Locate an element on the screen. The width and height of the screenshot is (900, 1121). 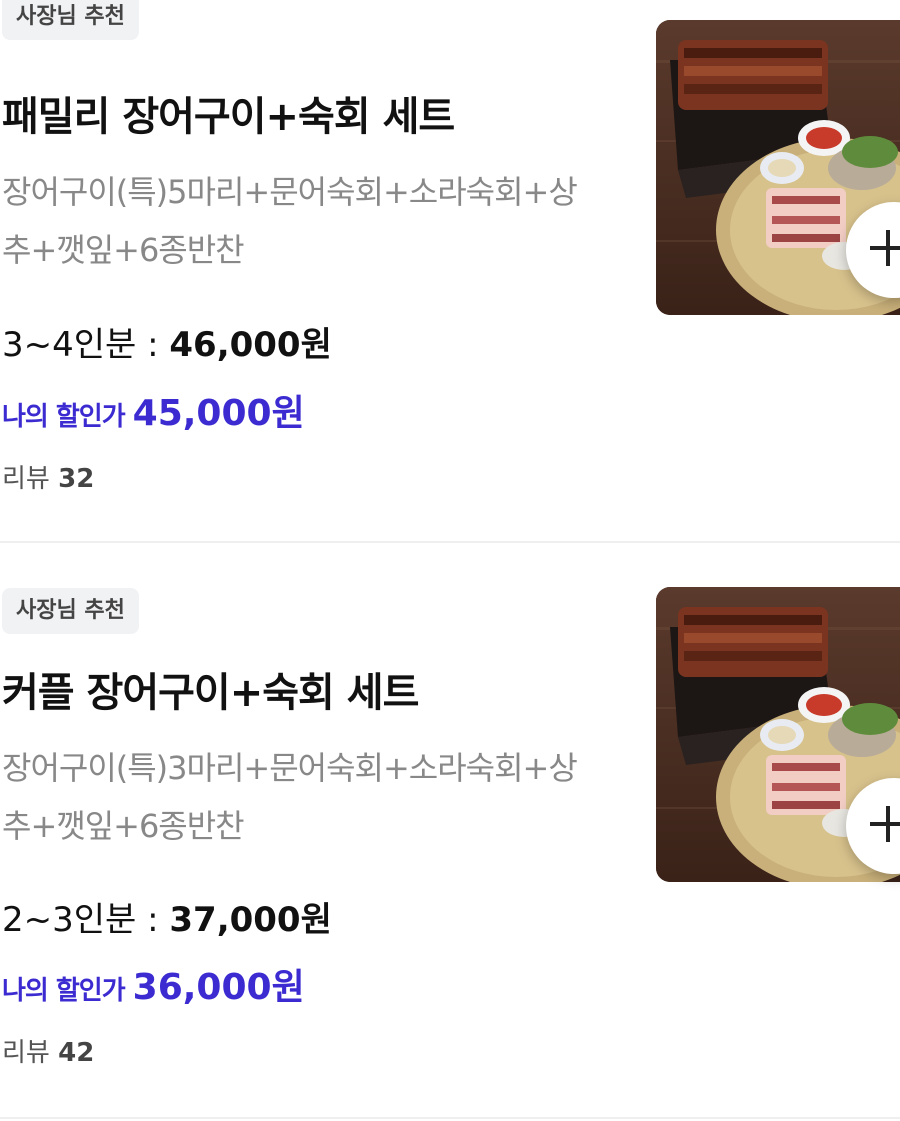
price-line: 2~3인분 : 37,000원 is located at coordinates (167, 916).